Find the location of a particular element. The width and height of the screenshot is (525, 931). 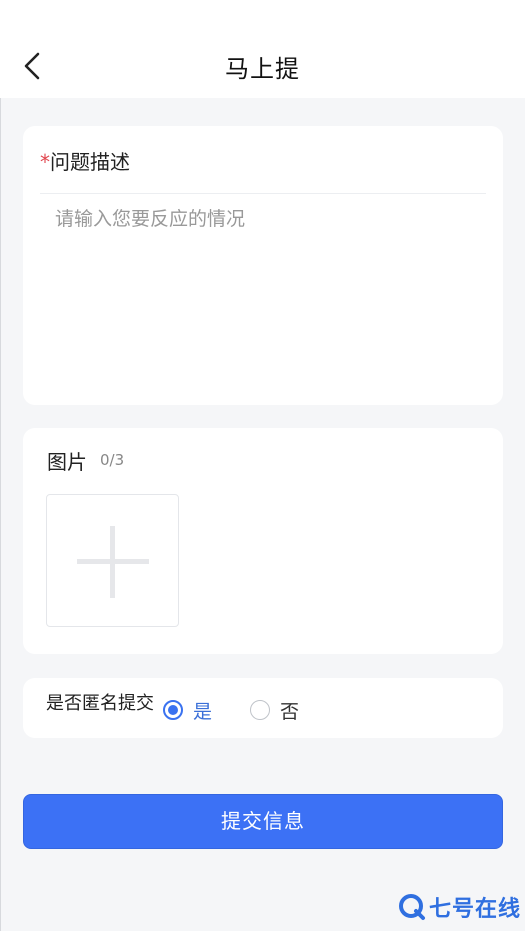

anonymous-card: 是否匿名提交 是 否 is located at coordinates (263, 708).